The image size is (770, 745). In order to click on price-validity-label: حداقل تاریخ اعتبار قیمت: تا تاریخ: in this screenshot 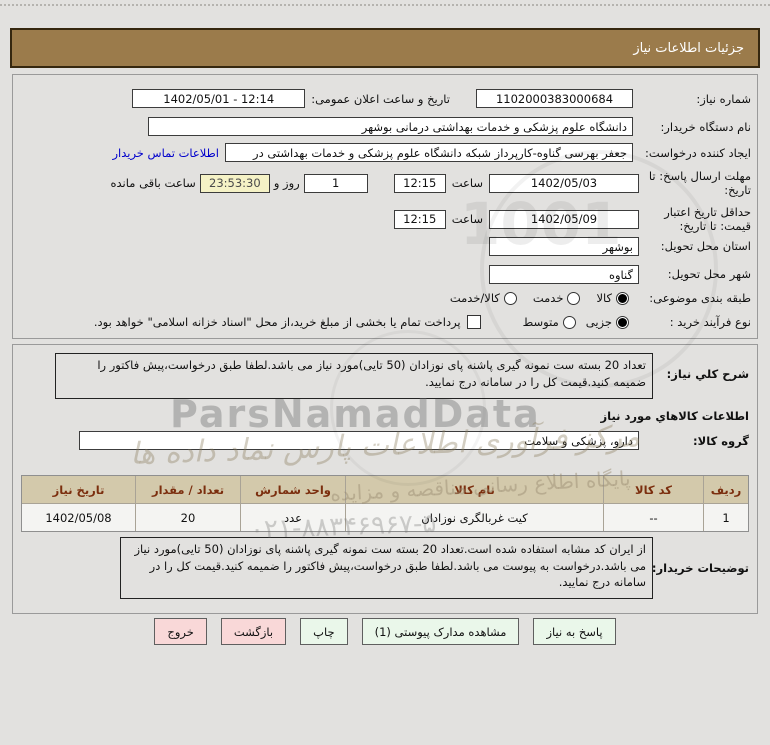, I will do `click(707, 219)`.